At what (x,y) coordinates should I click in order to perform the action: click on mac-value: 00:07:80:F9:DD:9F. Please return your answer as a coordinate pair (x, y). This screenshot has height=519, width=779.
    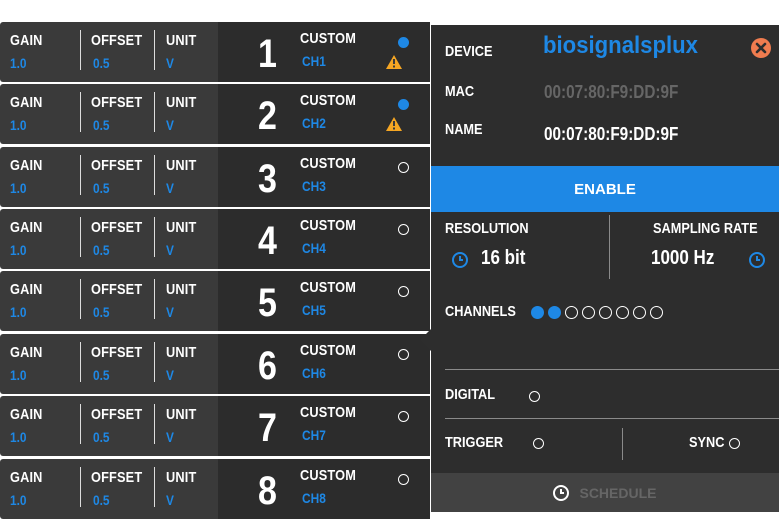
    Looking at the image, I should click on (611, 92).